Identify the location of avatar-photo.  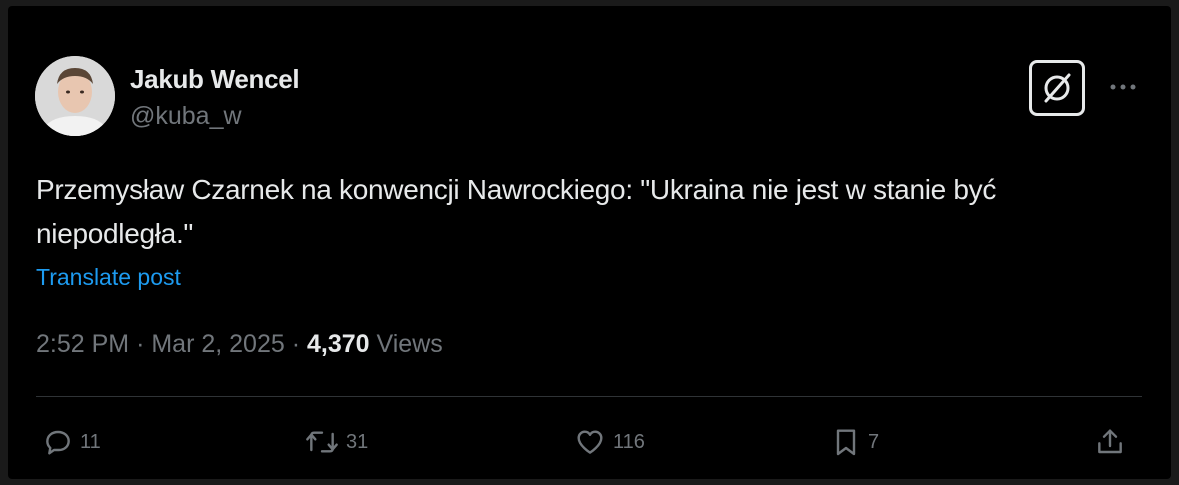
(75, 96).